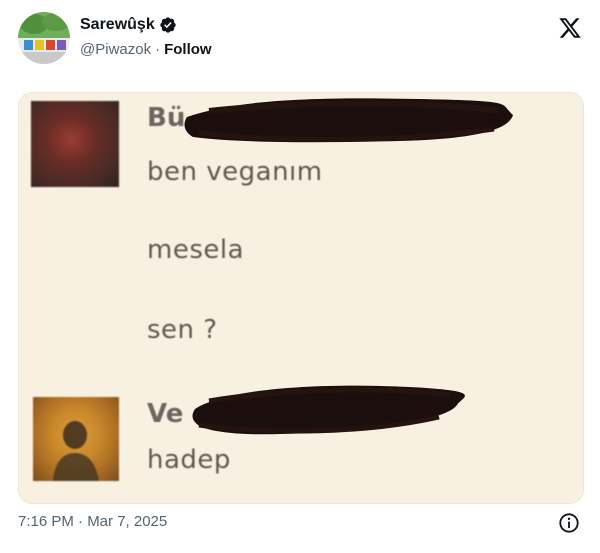 This screenshot has height=553, width=600. Describe the element at coordinates (569, 523) in the screenshot. I see `info-icon` at that location.